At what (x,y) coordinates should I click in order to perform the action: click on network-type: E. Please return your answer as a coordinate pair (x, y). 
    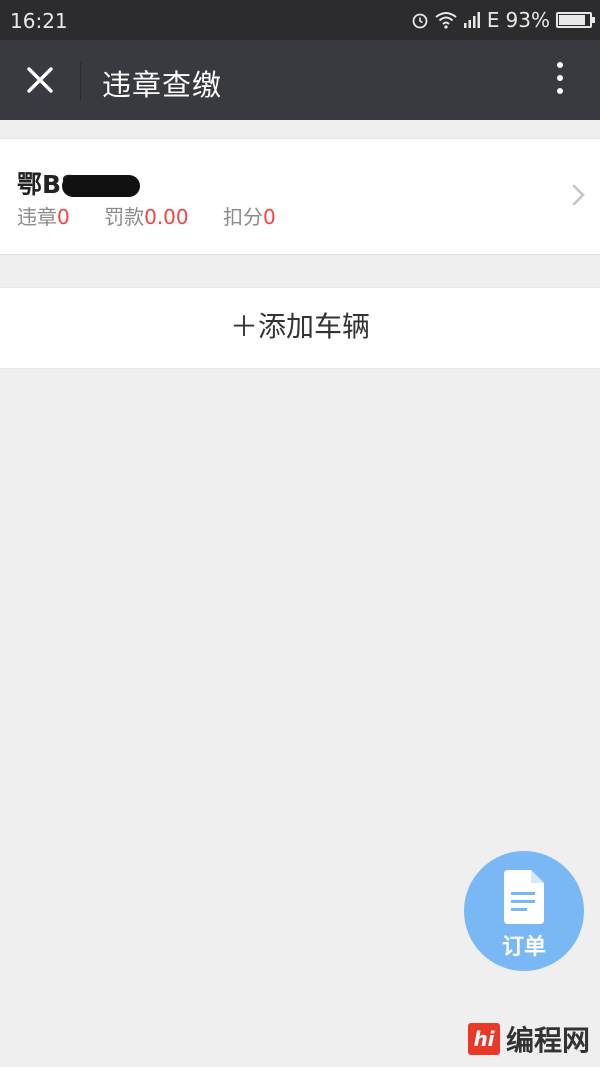
    Looking at the image, I should click on (493, 20).